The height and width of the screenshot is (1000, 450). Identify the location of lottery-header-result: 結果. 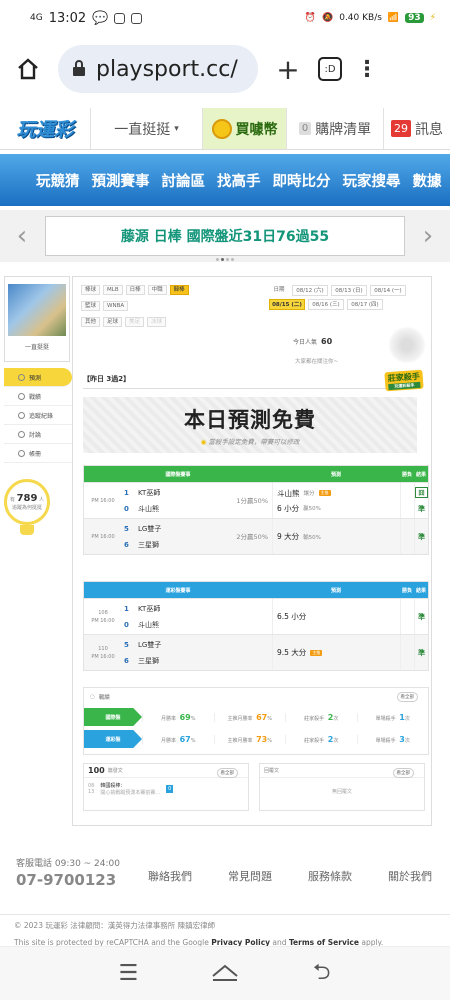
(421, 590).